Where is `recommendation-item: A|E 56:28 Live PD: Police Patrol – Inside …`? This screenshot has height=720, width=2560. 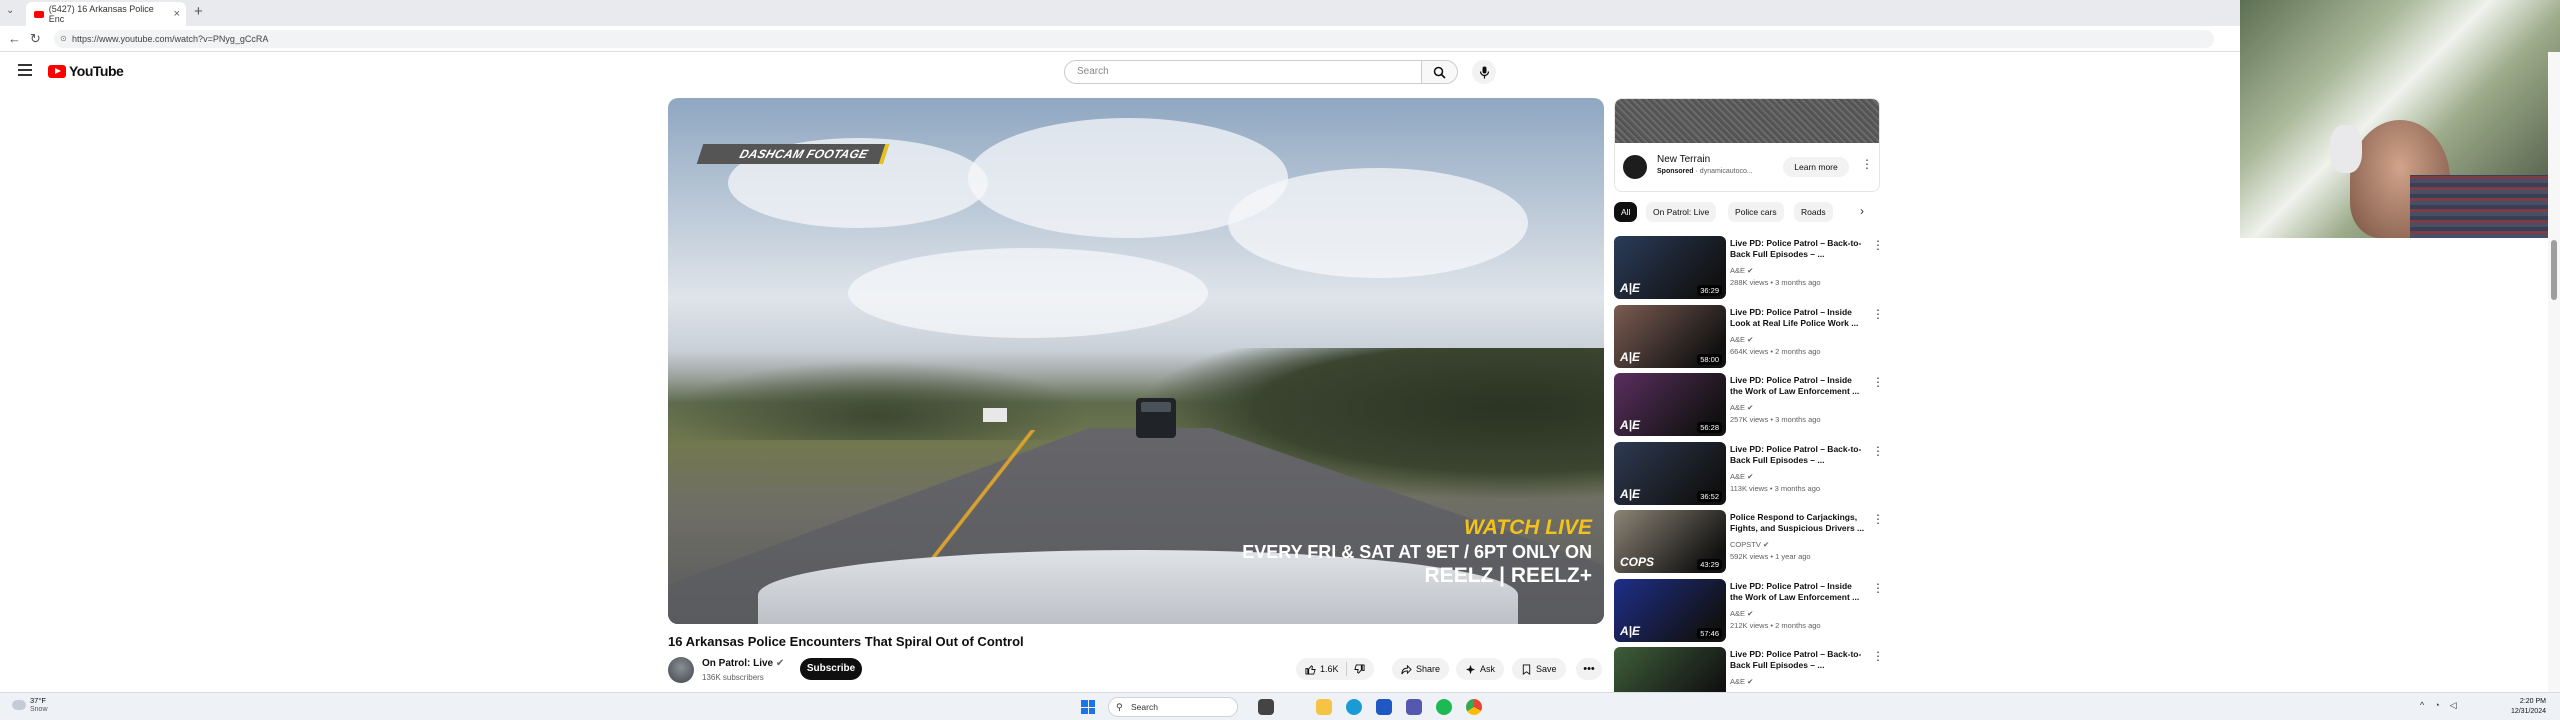
recommendation-item: A|E 56:28 Live PD: Police Patrol – Inside … is located at coordinates (1749, 405).